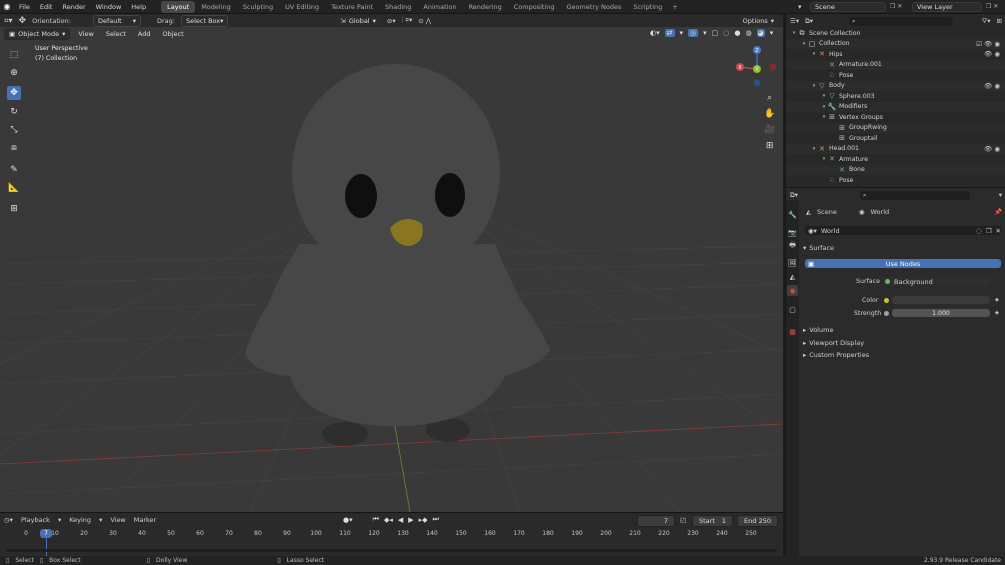 This screenshot has height=565, width=1005. What do you see at coordinates (760, 33) in the screenshot?
I see `rendered-shading-icon: ◕` at bounding box center [760, 33].